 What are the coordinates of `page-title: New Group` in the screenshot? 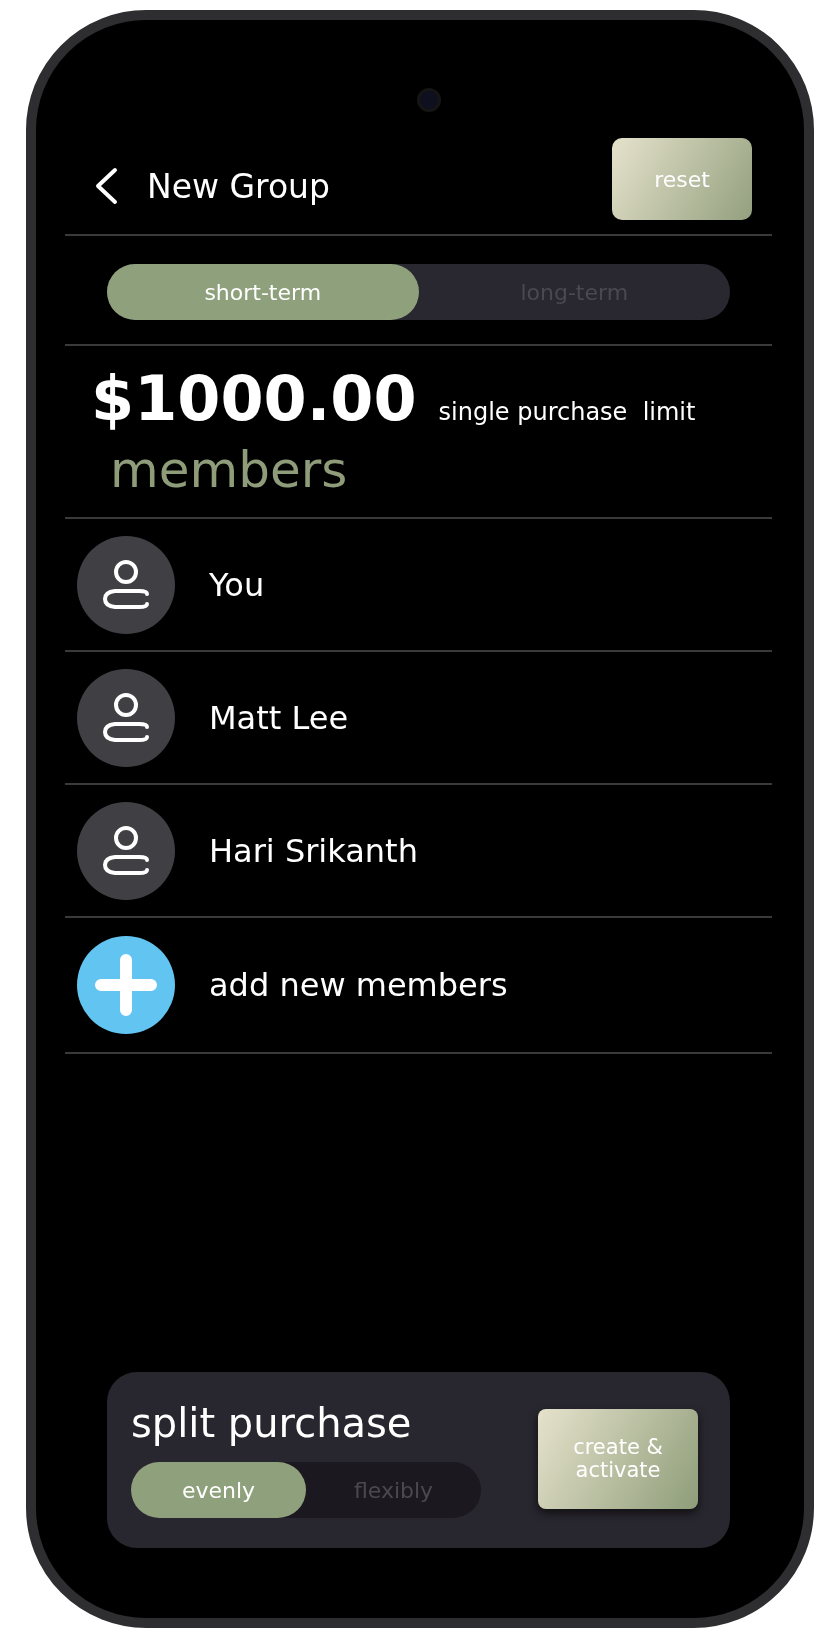 It's located at (239, 186).